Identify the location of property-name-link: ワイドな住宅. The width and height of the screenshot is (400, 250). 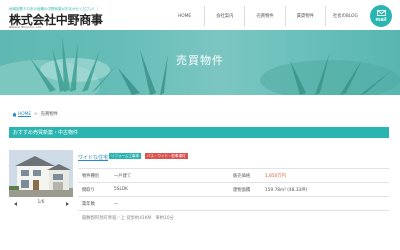
(93, 157).